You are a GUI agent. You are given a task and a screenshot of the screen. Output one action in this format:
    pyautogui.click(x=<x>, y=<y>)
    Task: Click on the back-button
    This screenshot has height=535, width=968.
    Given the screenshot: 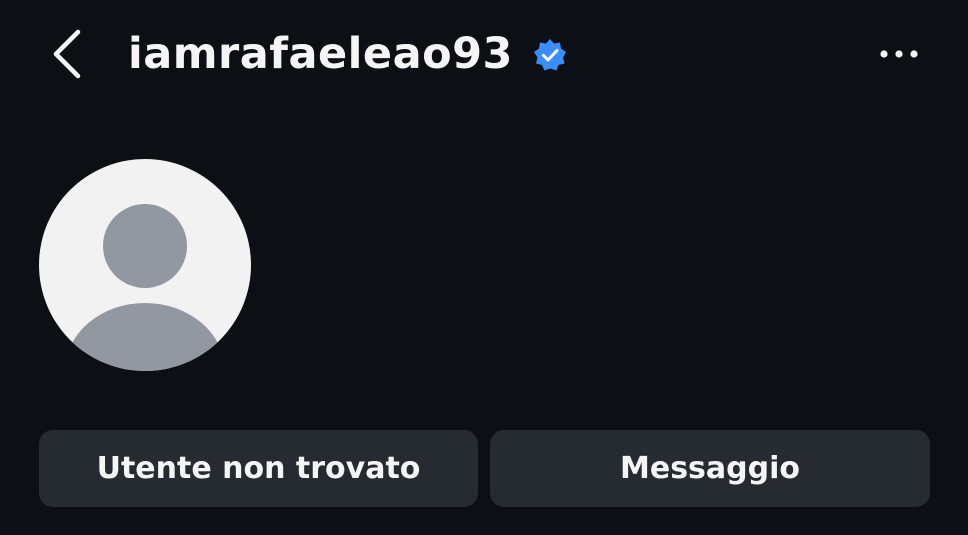 What is the action you would take?
    pyautogui.click(x=68, y=54)
    